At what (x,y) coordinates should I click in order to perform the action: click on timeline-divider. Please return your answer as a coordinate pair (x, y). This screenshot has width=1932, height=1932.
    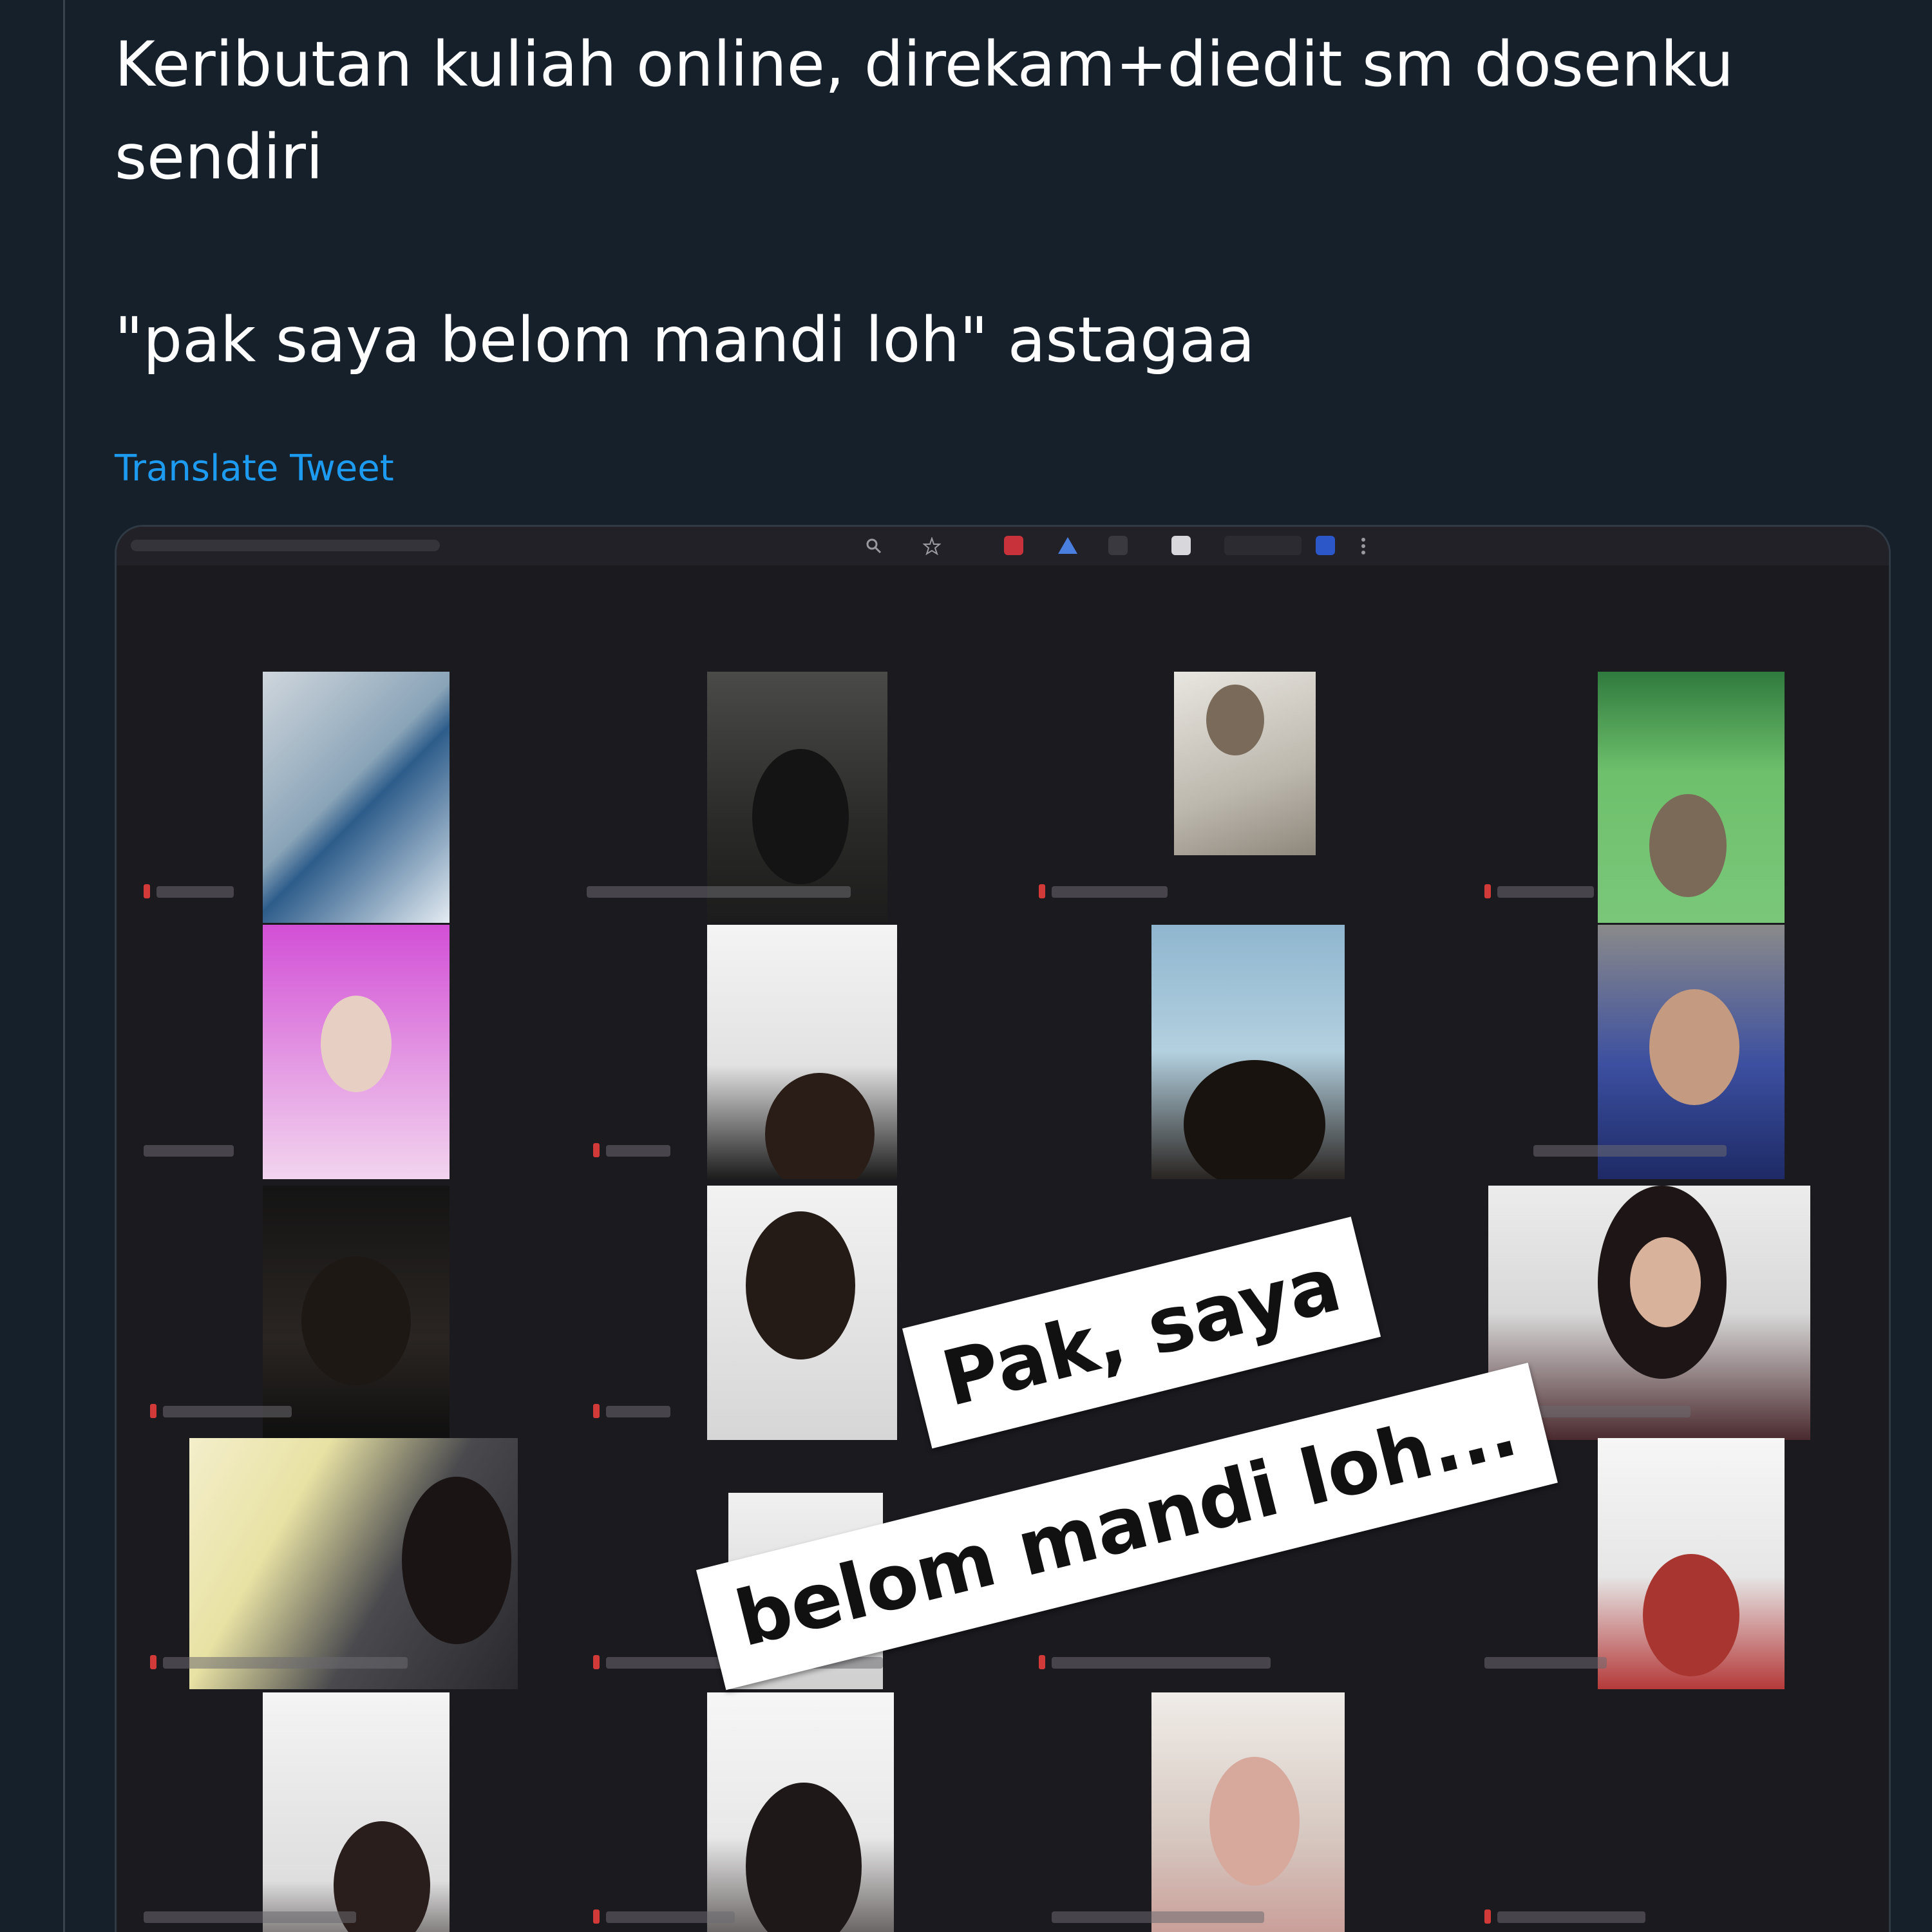
    Looking at the image, I should click on (64, 966).